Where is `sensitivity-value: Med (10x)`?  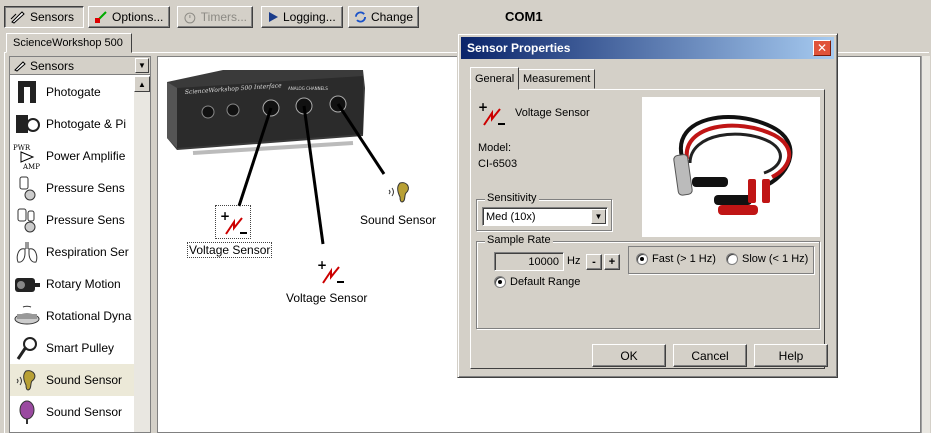 sensitivity-value: Med (10x) is located at coordinates (511, 216).